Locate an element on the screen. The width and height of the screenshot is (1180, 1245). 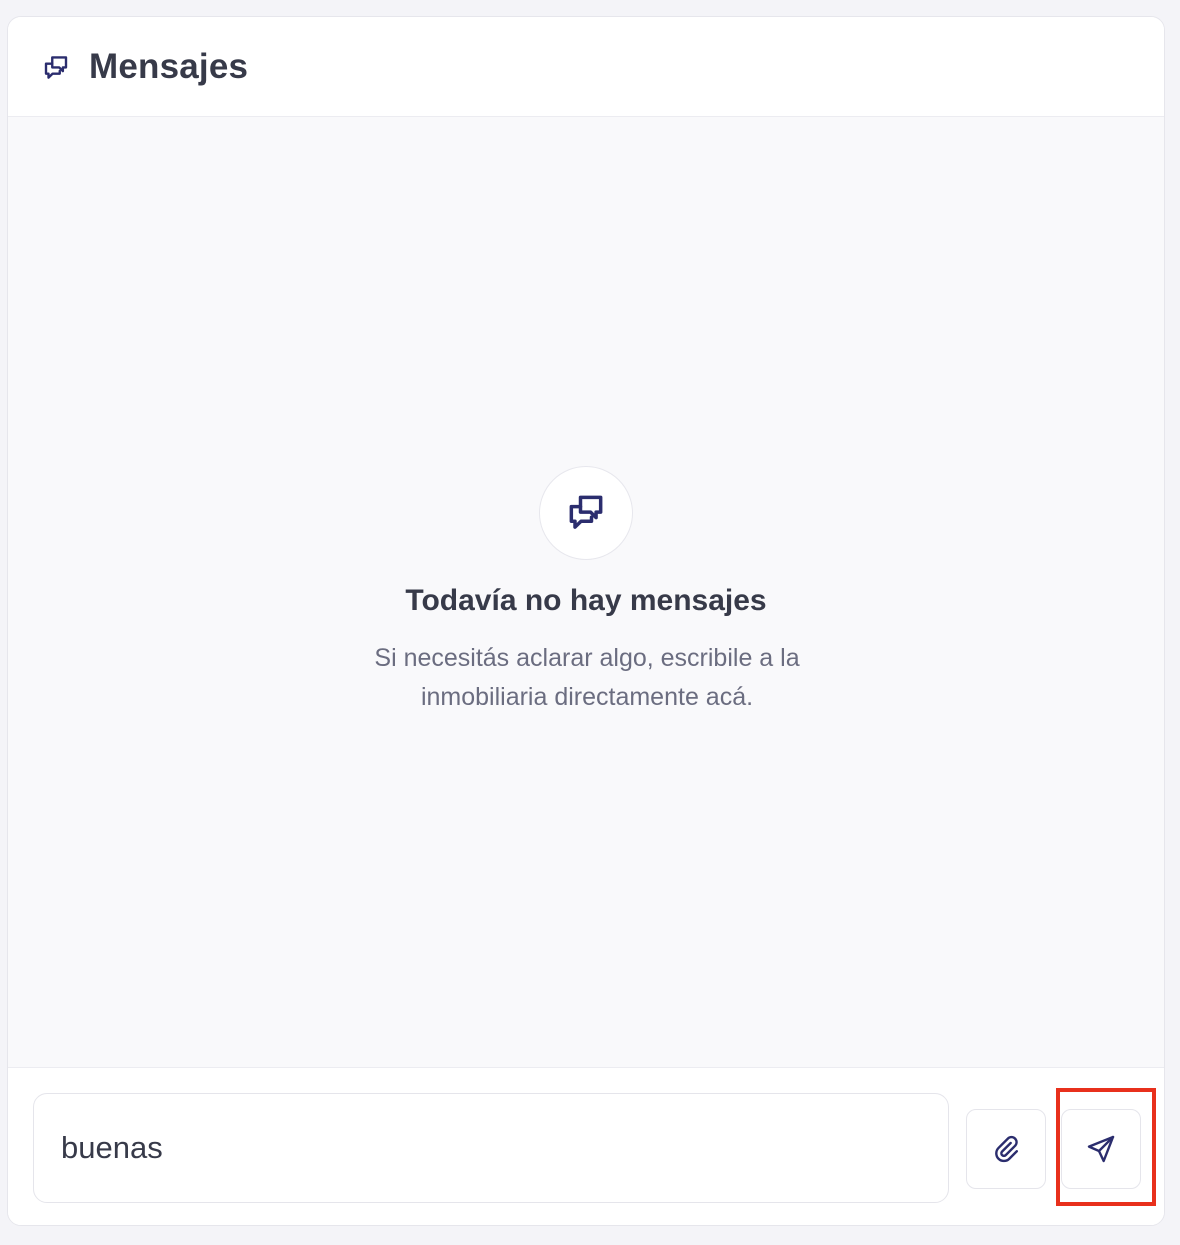
empty-state-icon-circle is located at coordinates (586, 513).